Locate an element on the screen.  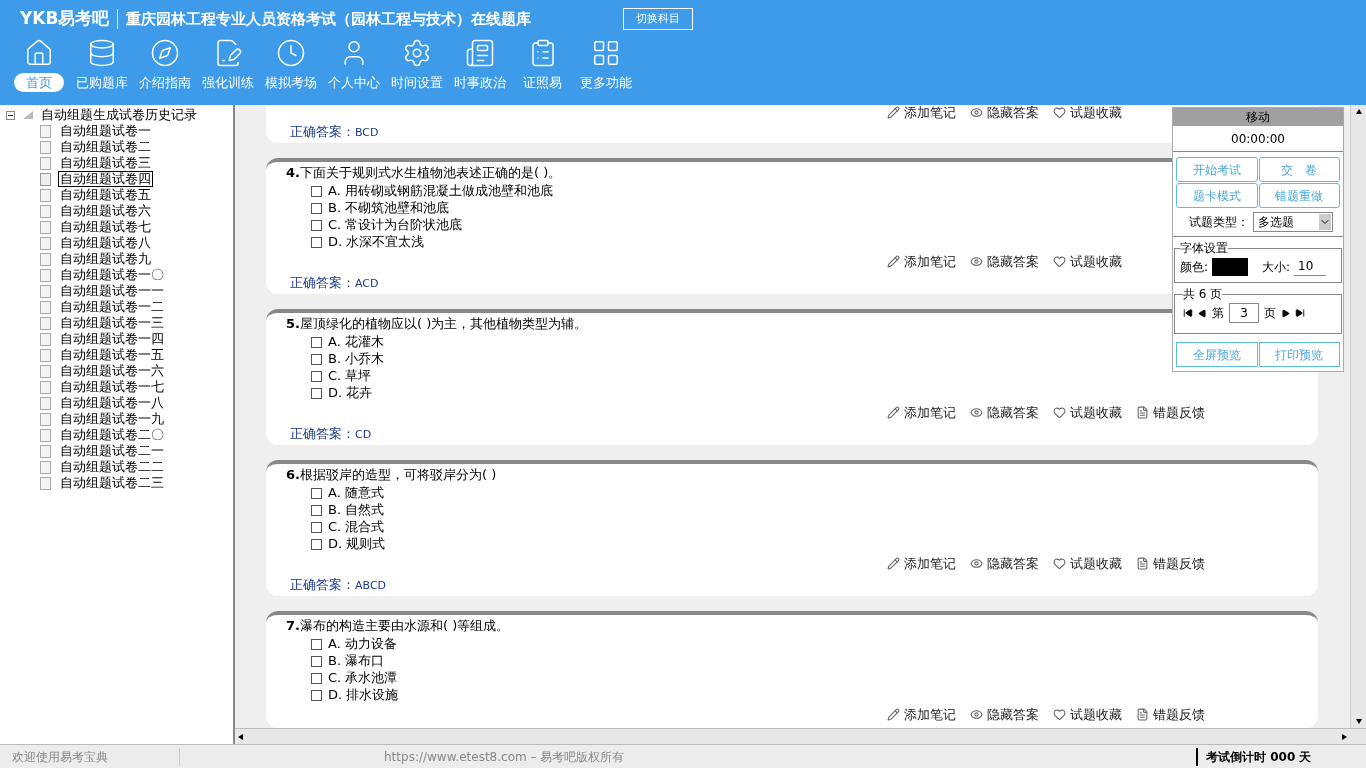
option-label: D. 水深不宜太浅 is located at coordinates (376, 242).